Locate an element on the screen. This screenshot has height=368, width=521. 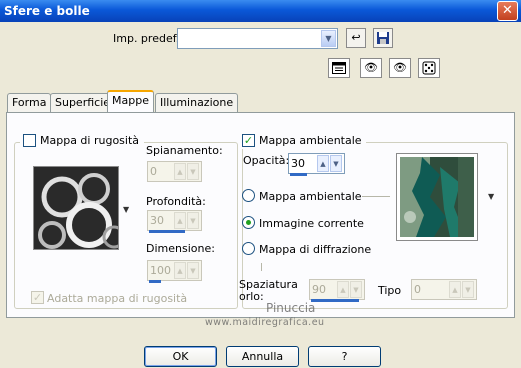
eye-arrow-icon: 👁 is located at coordinates (371, 67).